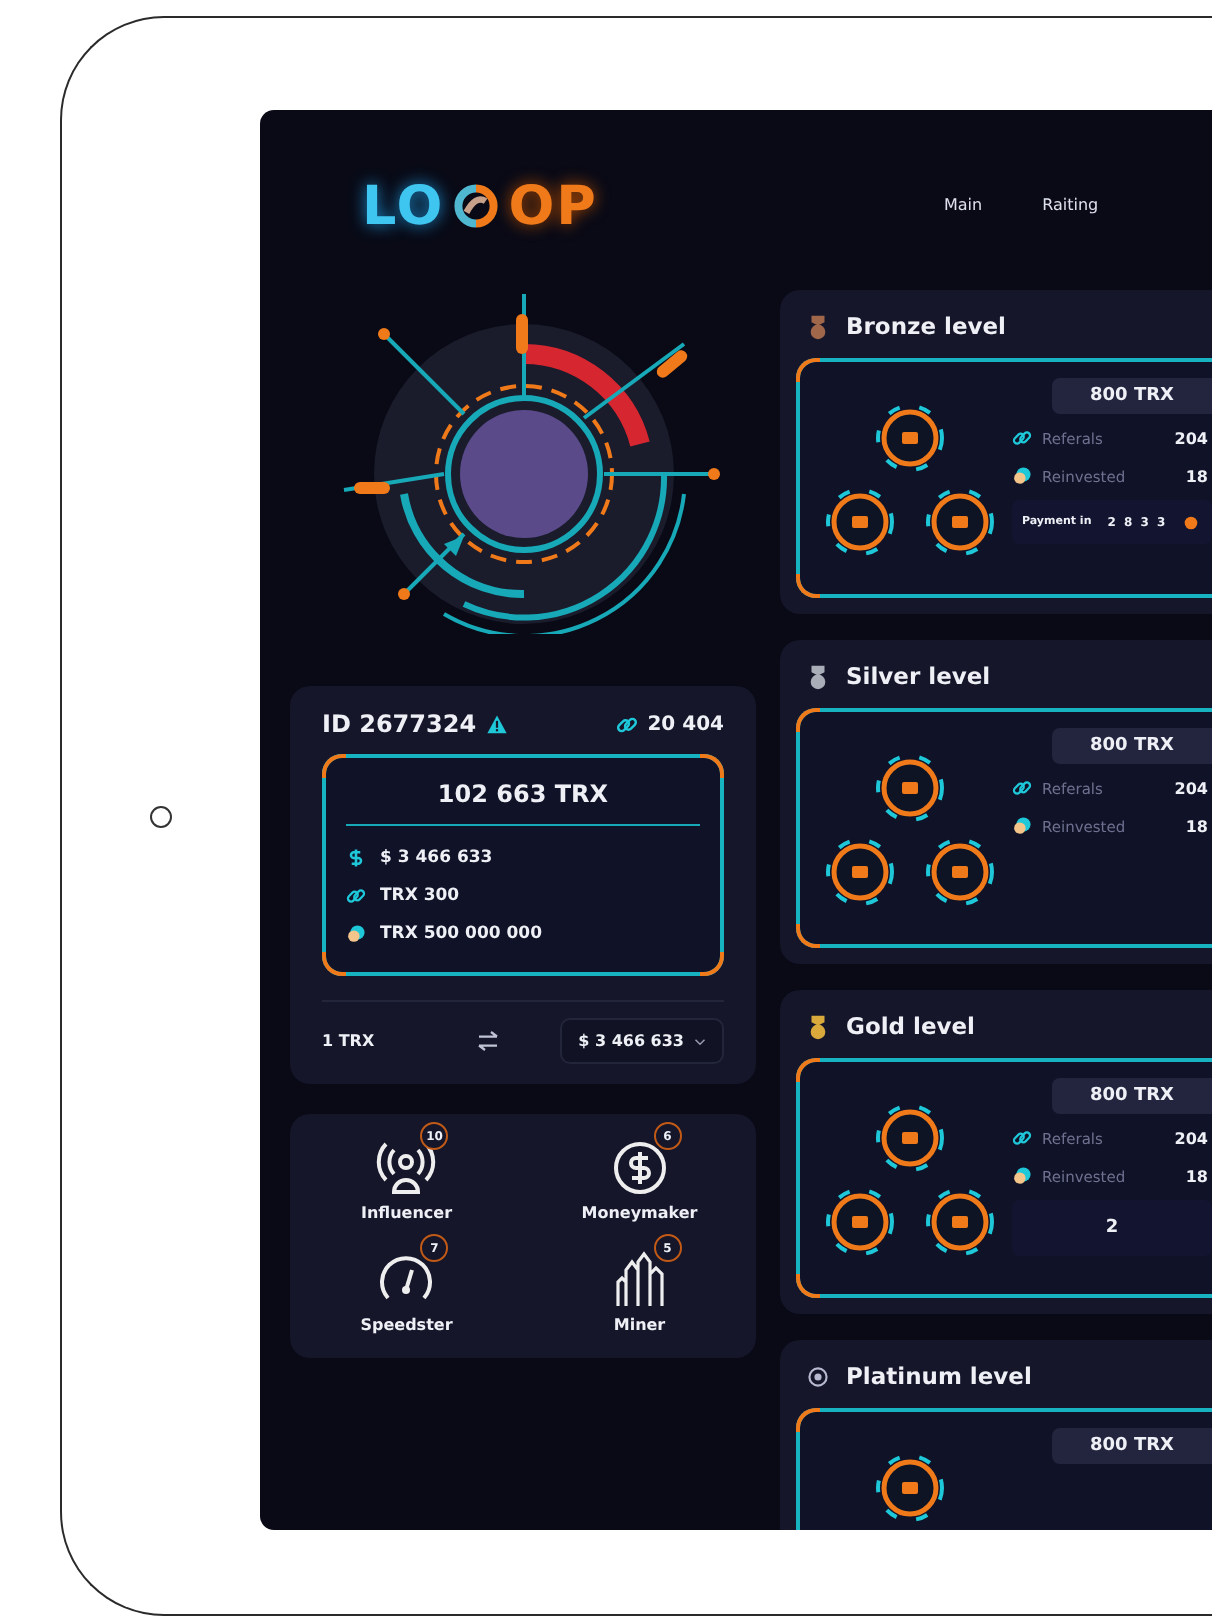 This screenshot has height=1624, width=1212. I want to click on level-title: Silver level, so click(918, 676).